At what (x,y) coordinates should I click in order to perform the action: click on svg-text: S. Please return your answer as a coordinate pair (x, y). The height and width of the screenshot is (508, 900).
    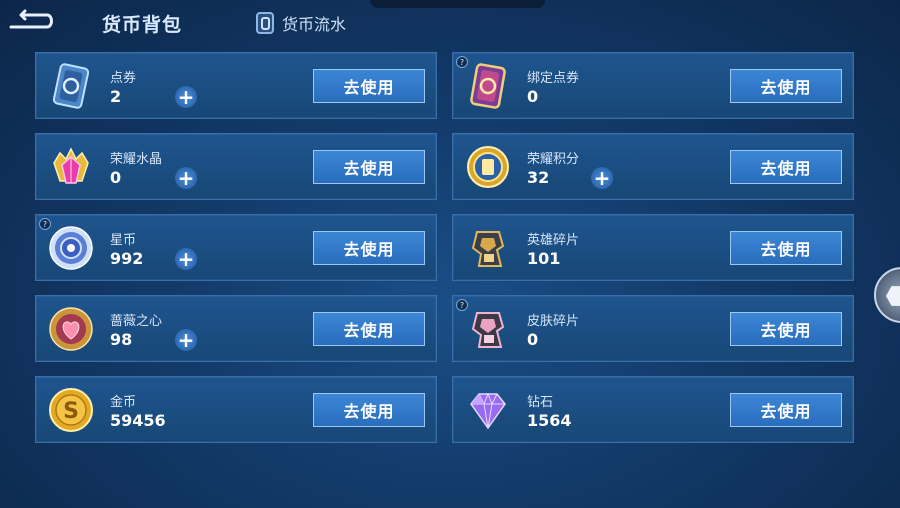
    Looking at the image, I should click on (71, 411).